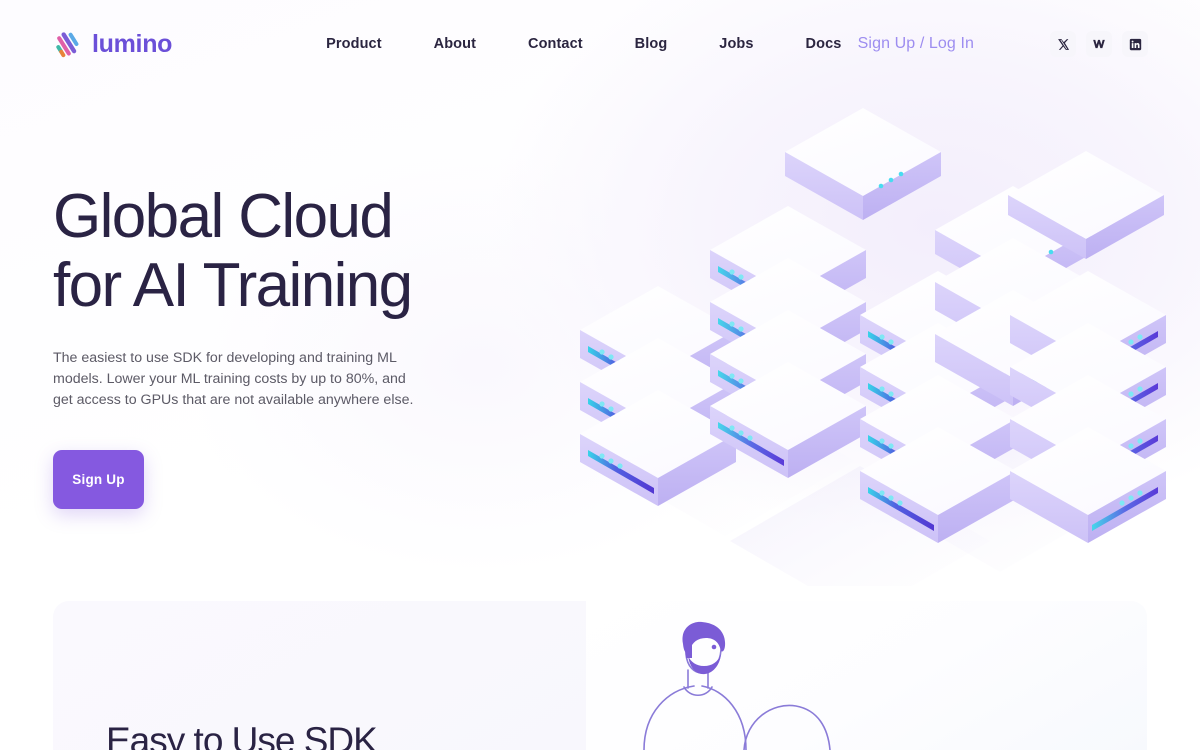 The width and height of the screenshot is (1200, 750). I want to click on signup-login-link: Sign Up / Log In, so click(916, 44).